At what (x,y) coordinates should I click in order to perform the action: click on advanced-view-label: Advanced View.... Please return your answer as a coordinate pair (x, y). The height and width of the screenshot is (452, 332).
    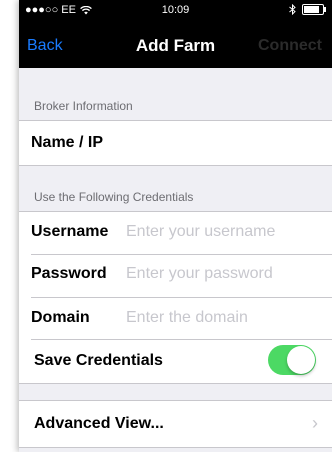
    Looking at the image, I should click on (99, 423).